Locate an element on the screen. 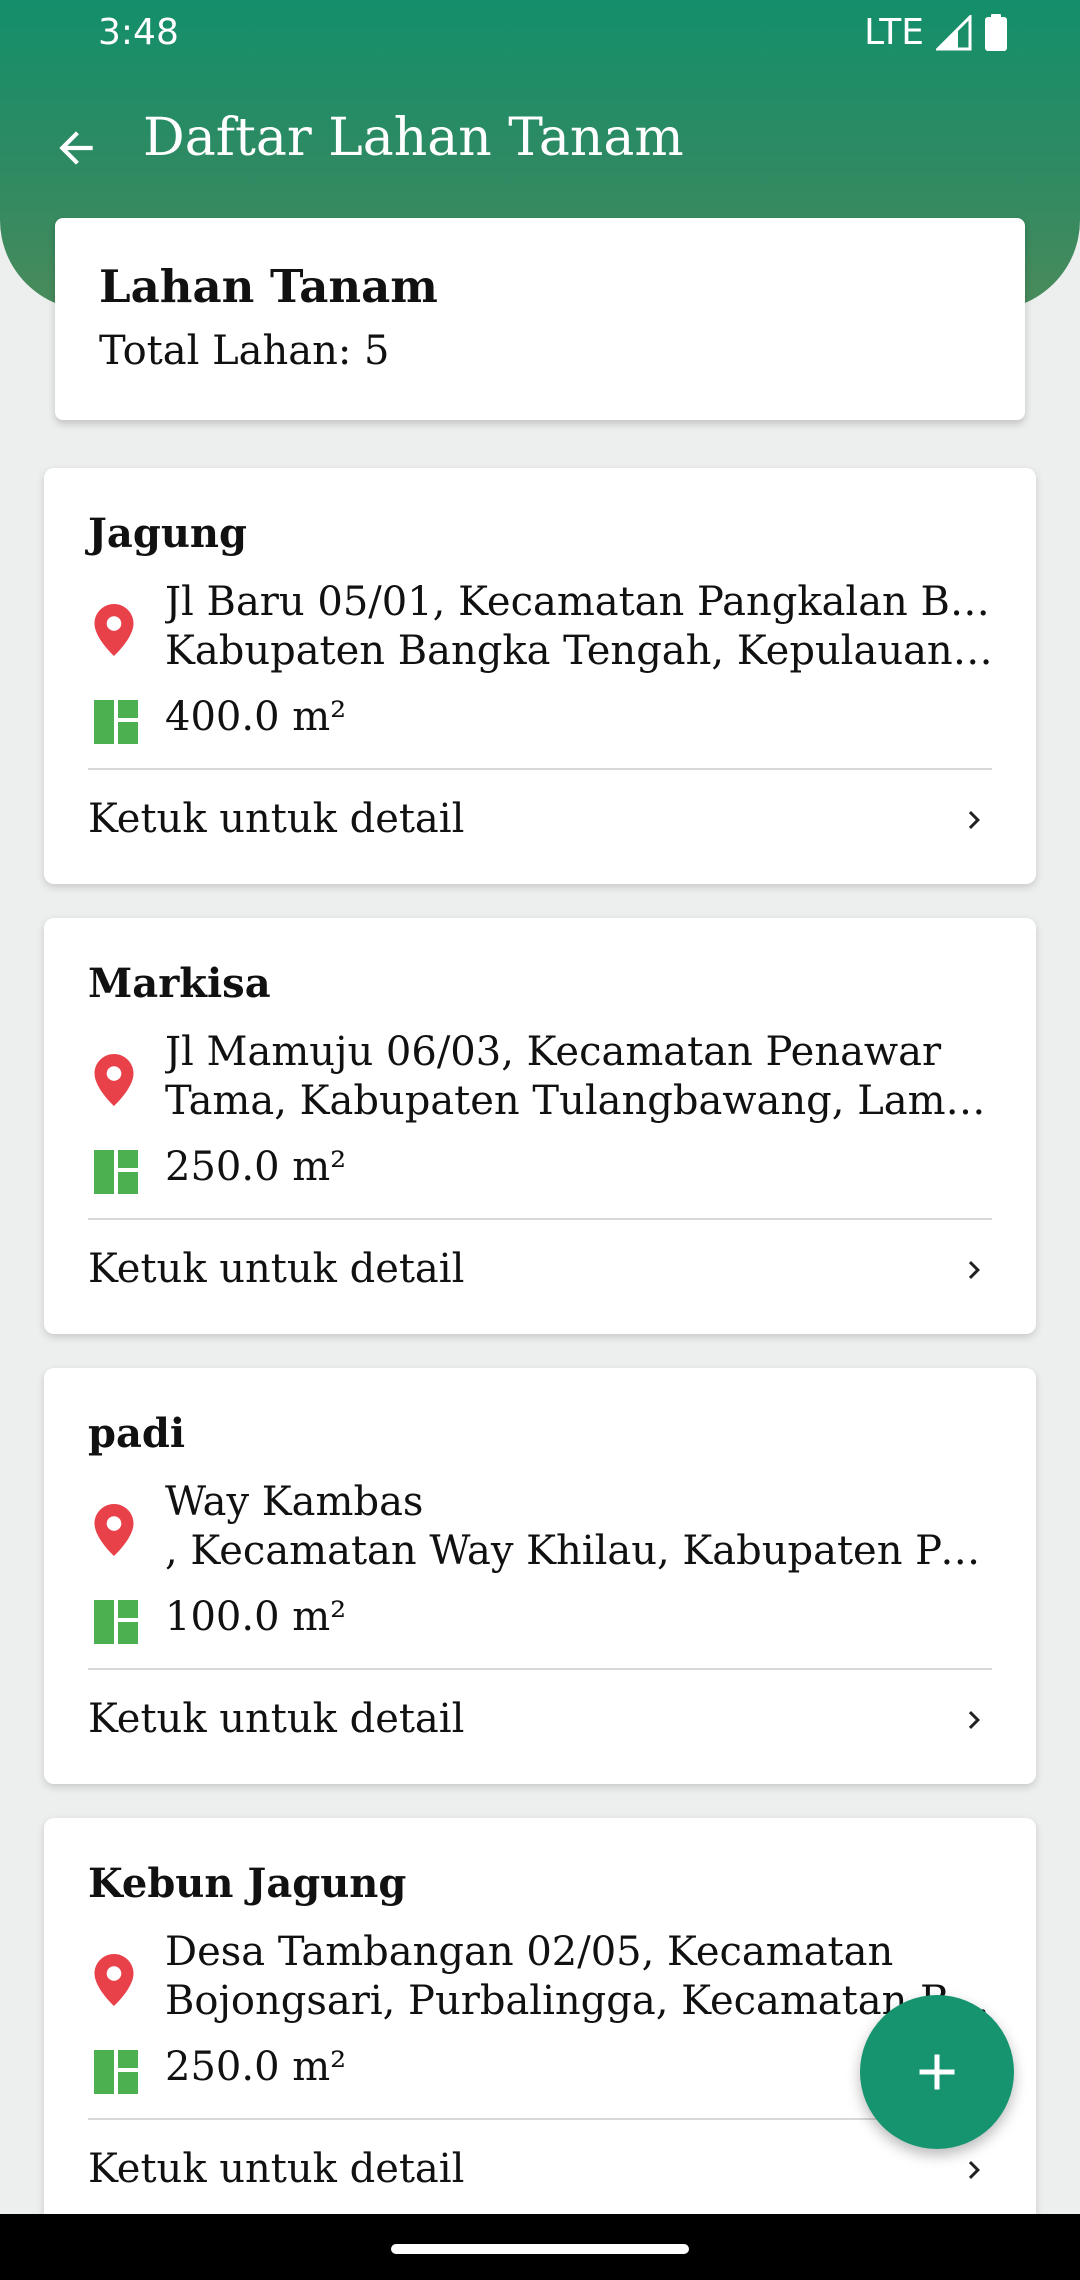 The width and height of the screenshot is (1080, 2280). page-title: Daftar Lahan Tanam is located at coordinates (413, 138).